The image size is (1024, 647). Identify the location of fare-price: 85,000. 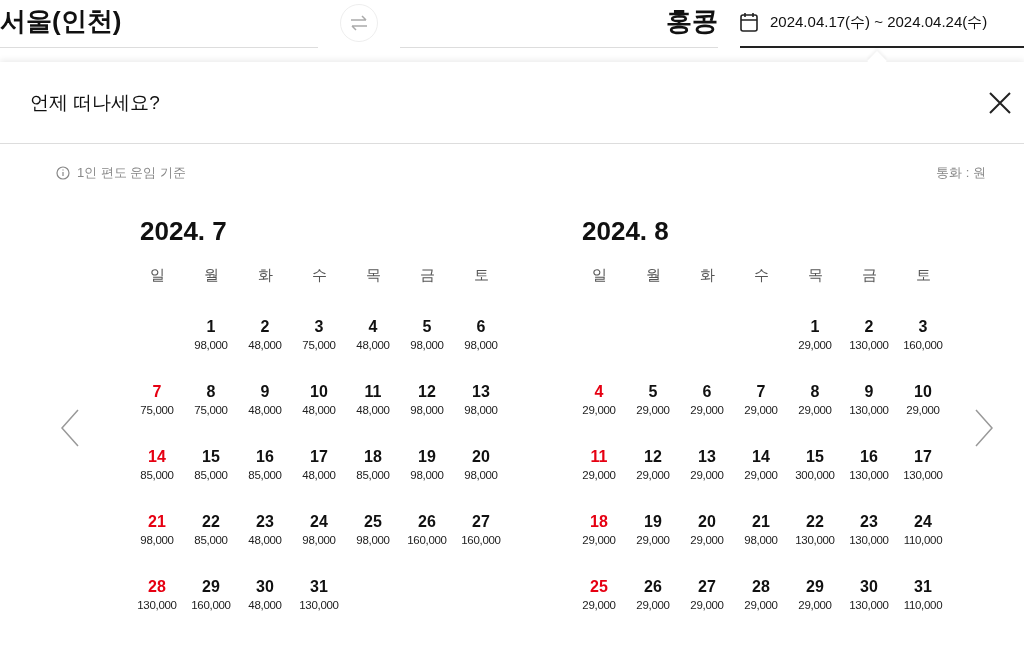
(265, 475).